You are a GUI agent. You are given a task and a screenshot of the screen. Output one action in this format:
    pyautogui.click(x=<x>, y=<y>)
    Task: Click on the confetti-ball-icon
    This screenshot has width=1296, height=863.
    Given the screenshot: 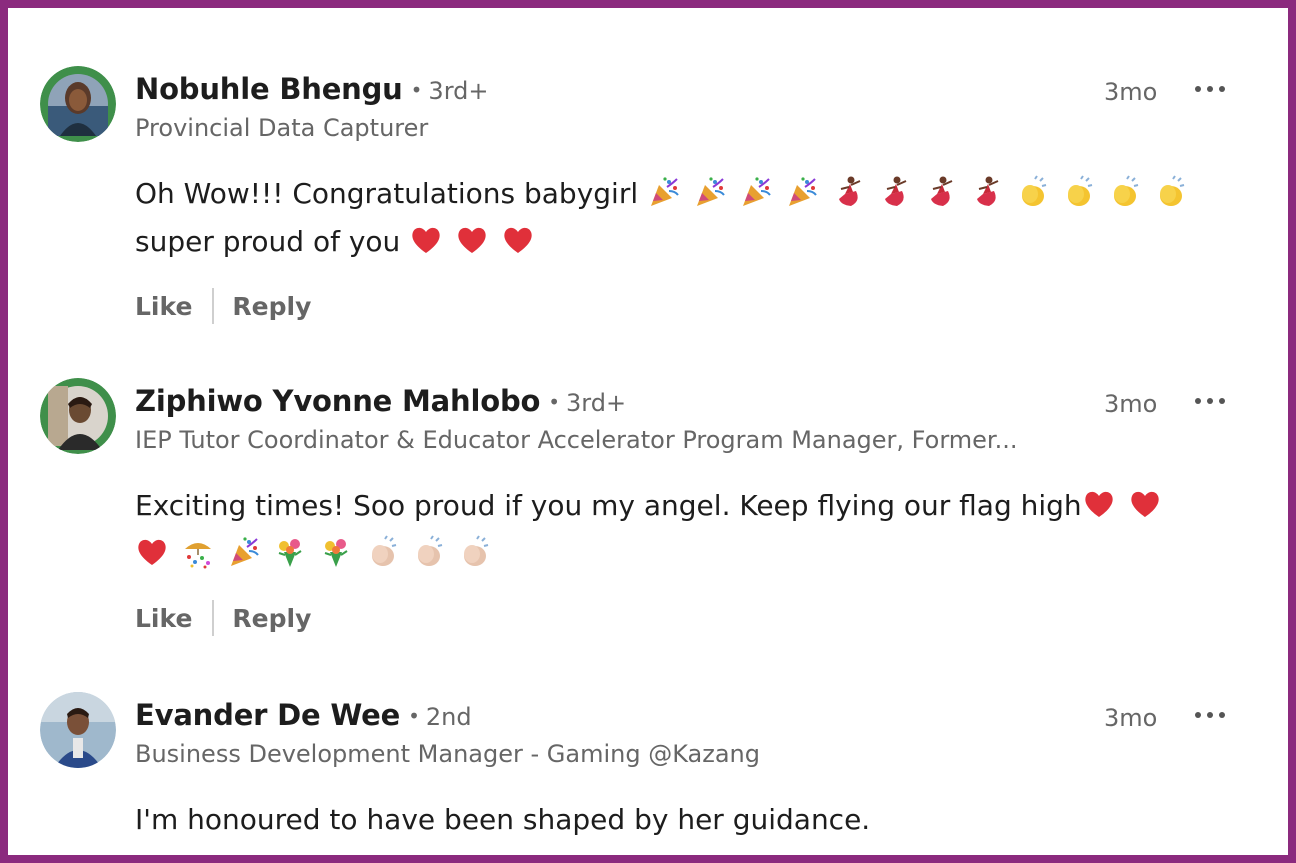 What is the action you would take?
    pyautogui.click(x=199, y=552)
    